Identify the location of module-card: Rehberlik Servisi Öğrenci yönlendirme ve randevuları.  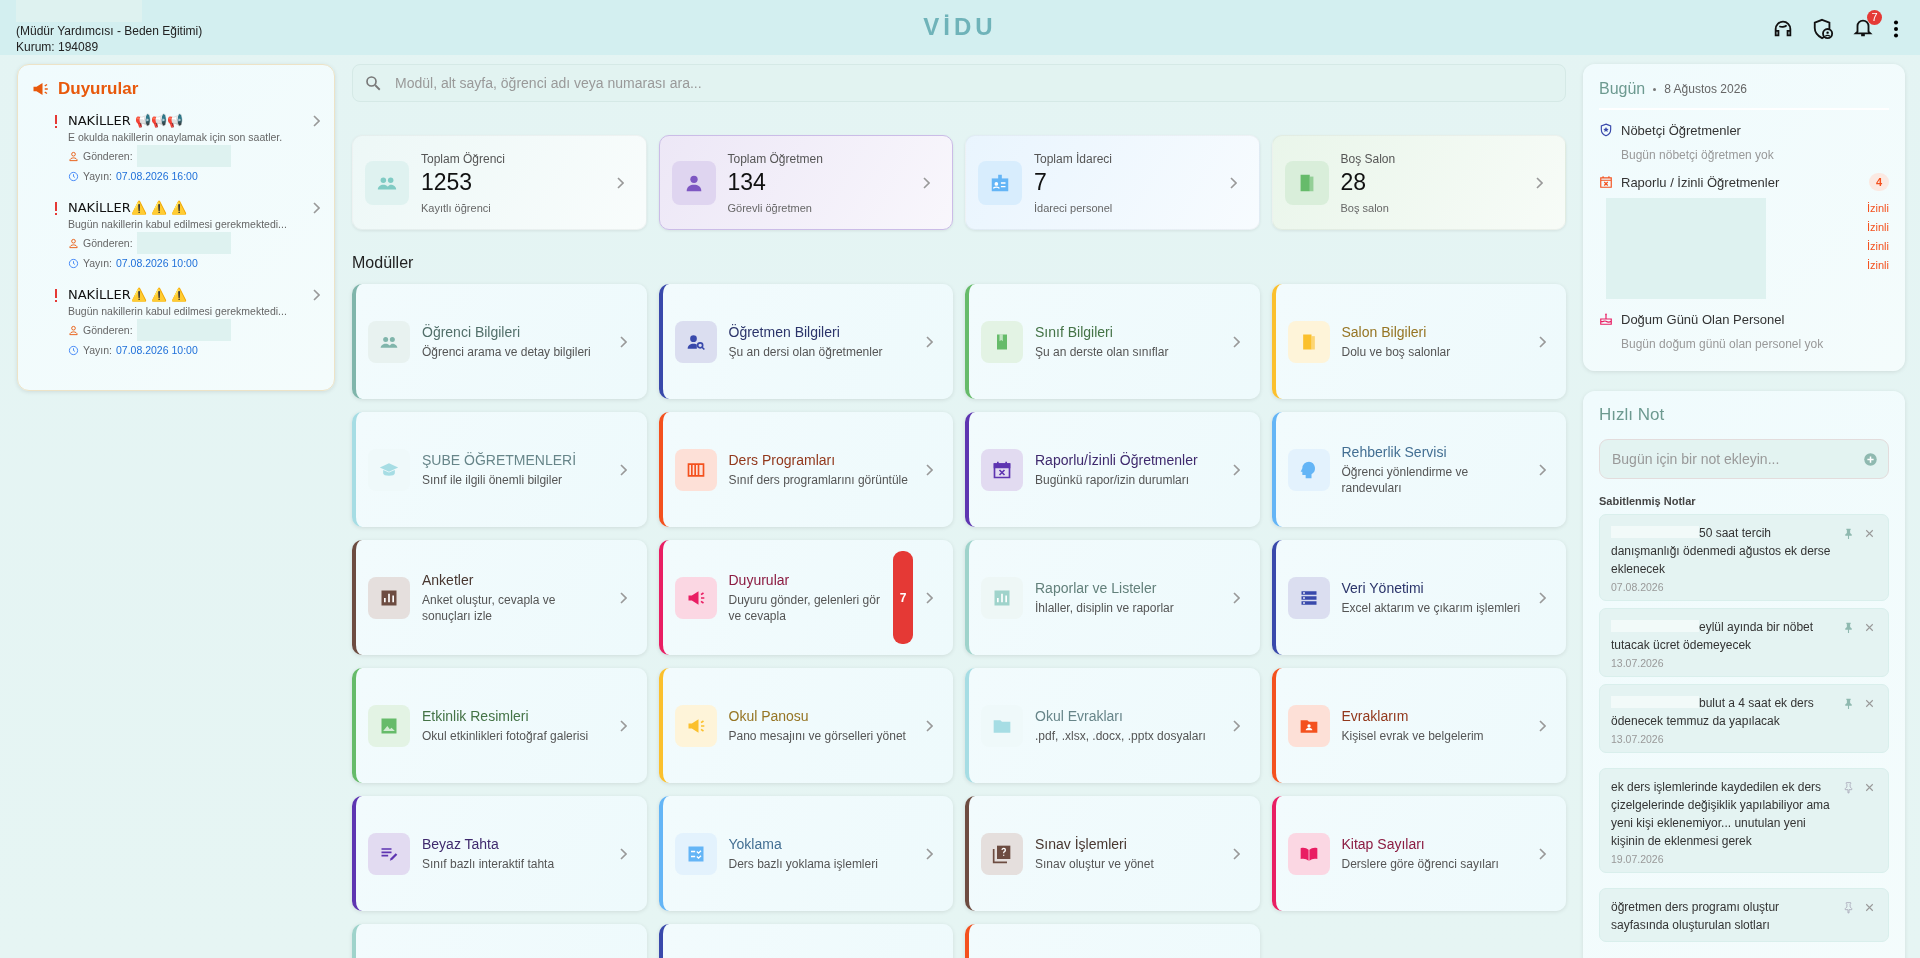
(1418, 469).